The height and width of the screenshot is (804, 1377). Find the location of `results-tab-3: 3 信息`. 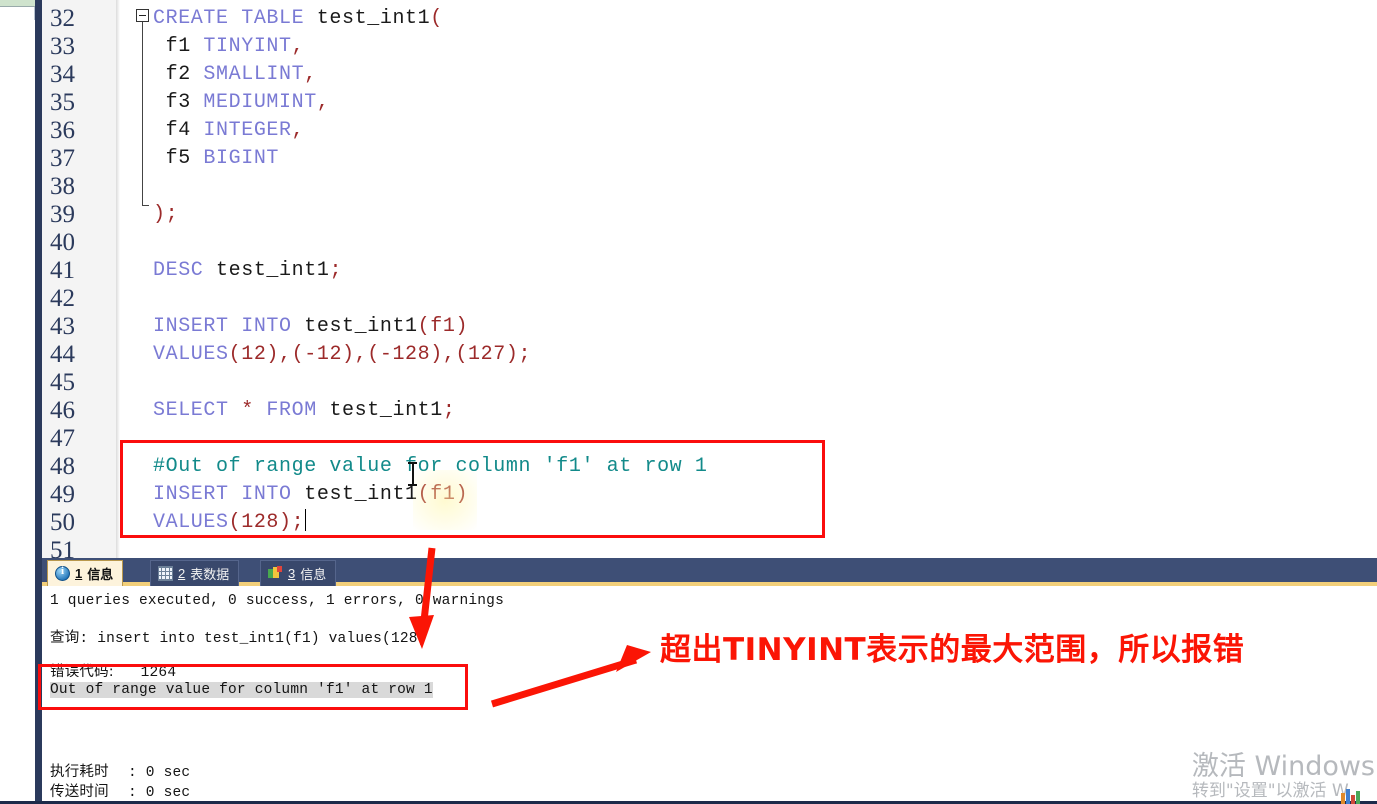

results-tab-3: 3 信息 is located at coordinates (298, 573).